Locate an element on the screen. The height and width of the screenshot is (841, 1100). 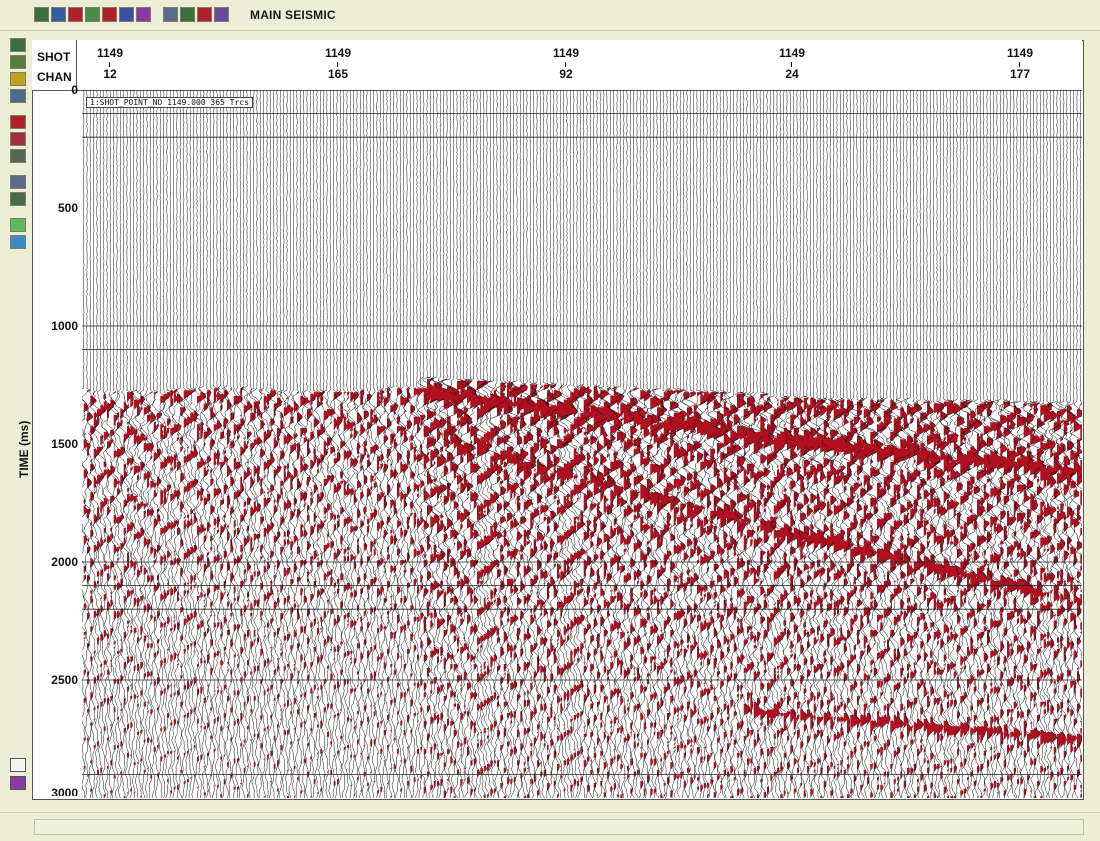
y-tick-label: 1000 is located at coordinates (64, 326).